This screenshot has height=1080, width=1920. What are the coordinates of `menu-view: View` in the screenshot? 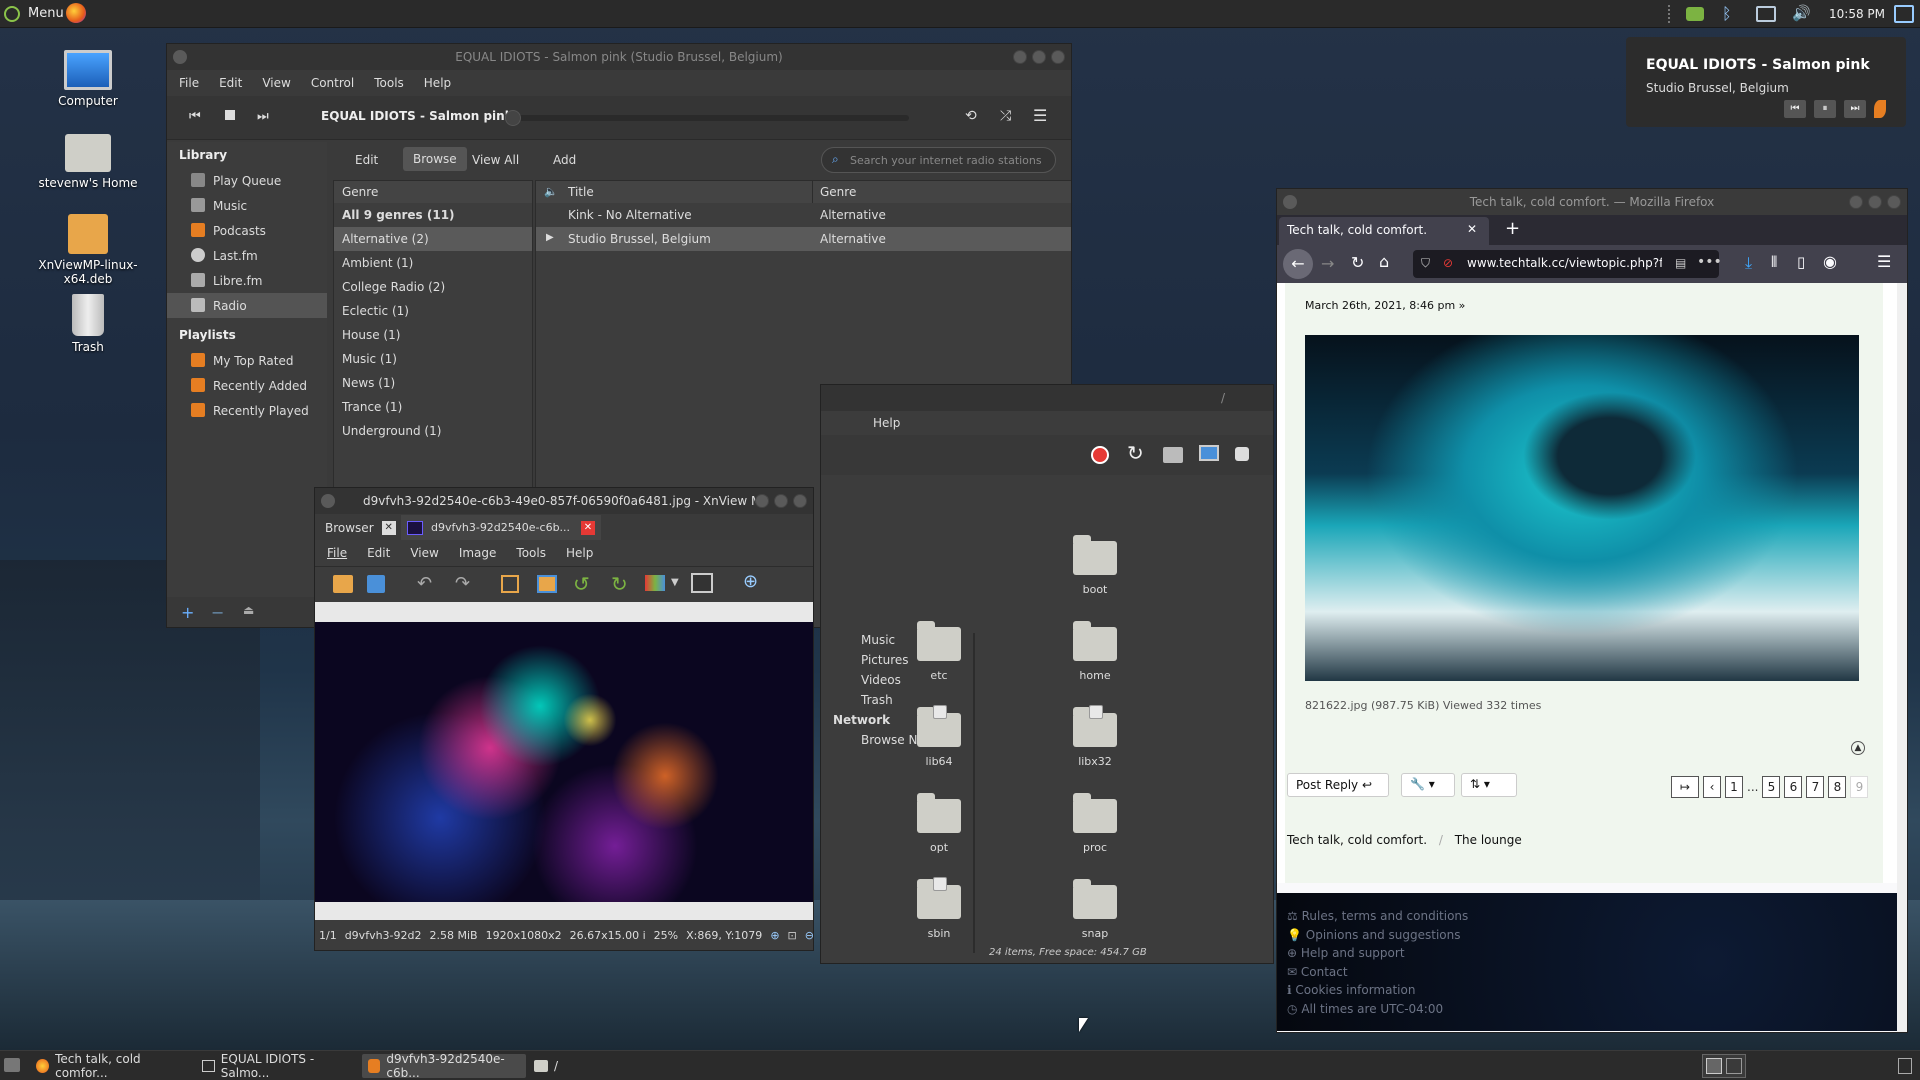 It's located at (276, 83).